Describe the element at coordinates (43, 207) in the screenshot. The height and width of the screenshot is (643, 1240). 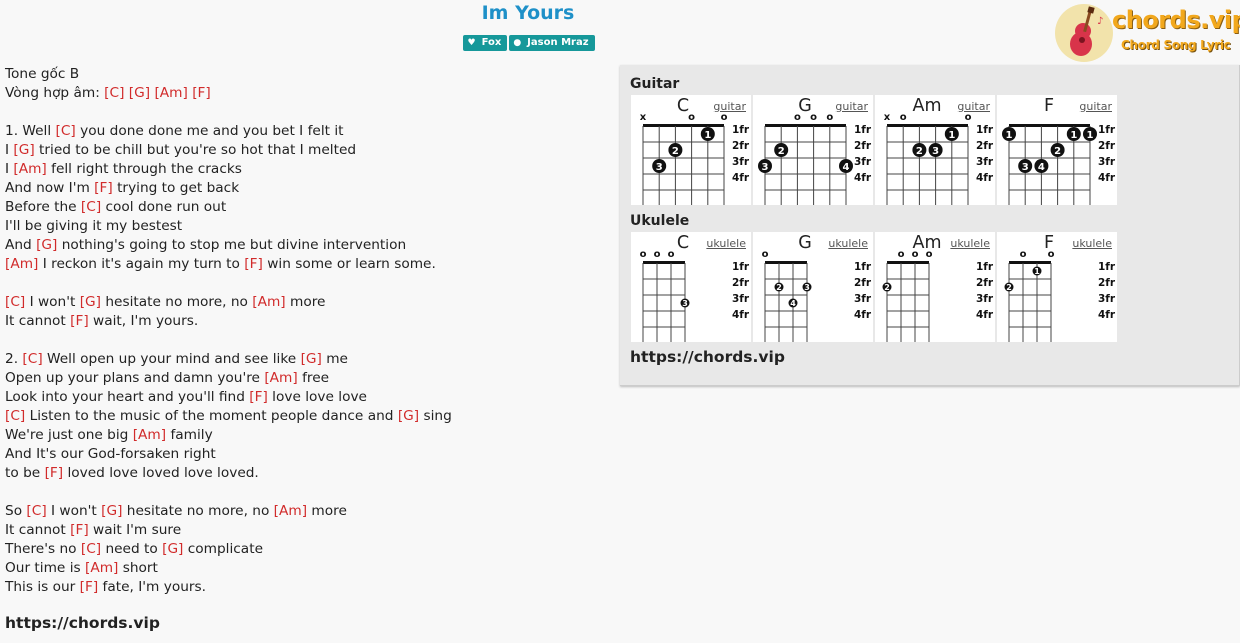
I see `lyric-text: Before the` at that location.